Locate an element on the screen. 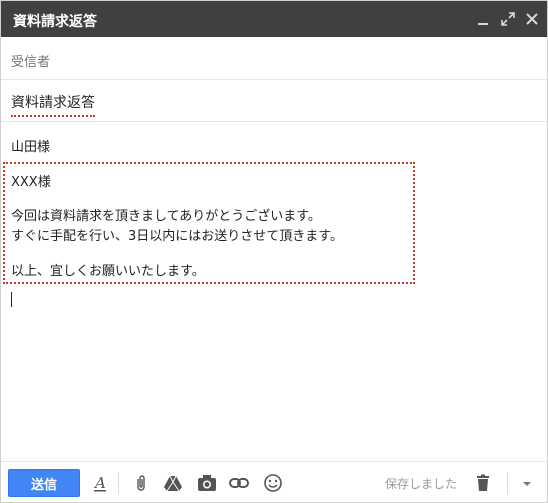 Image resolution: width=548 pixels, height=503 pixels. compose-title: 資料請求返答 is located at coordinates (55, 22).